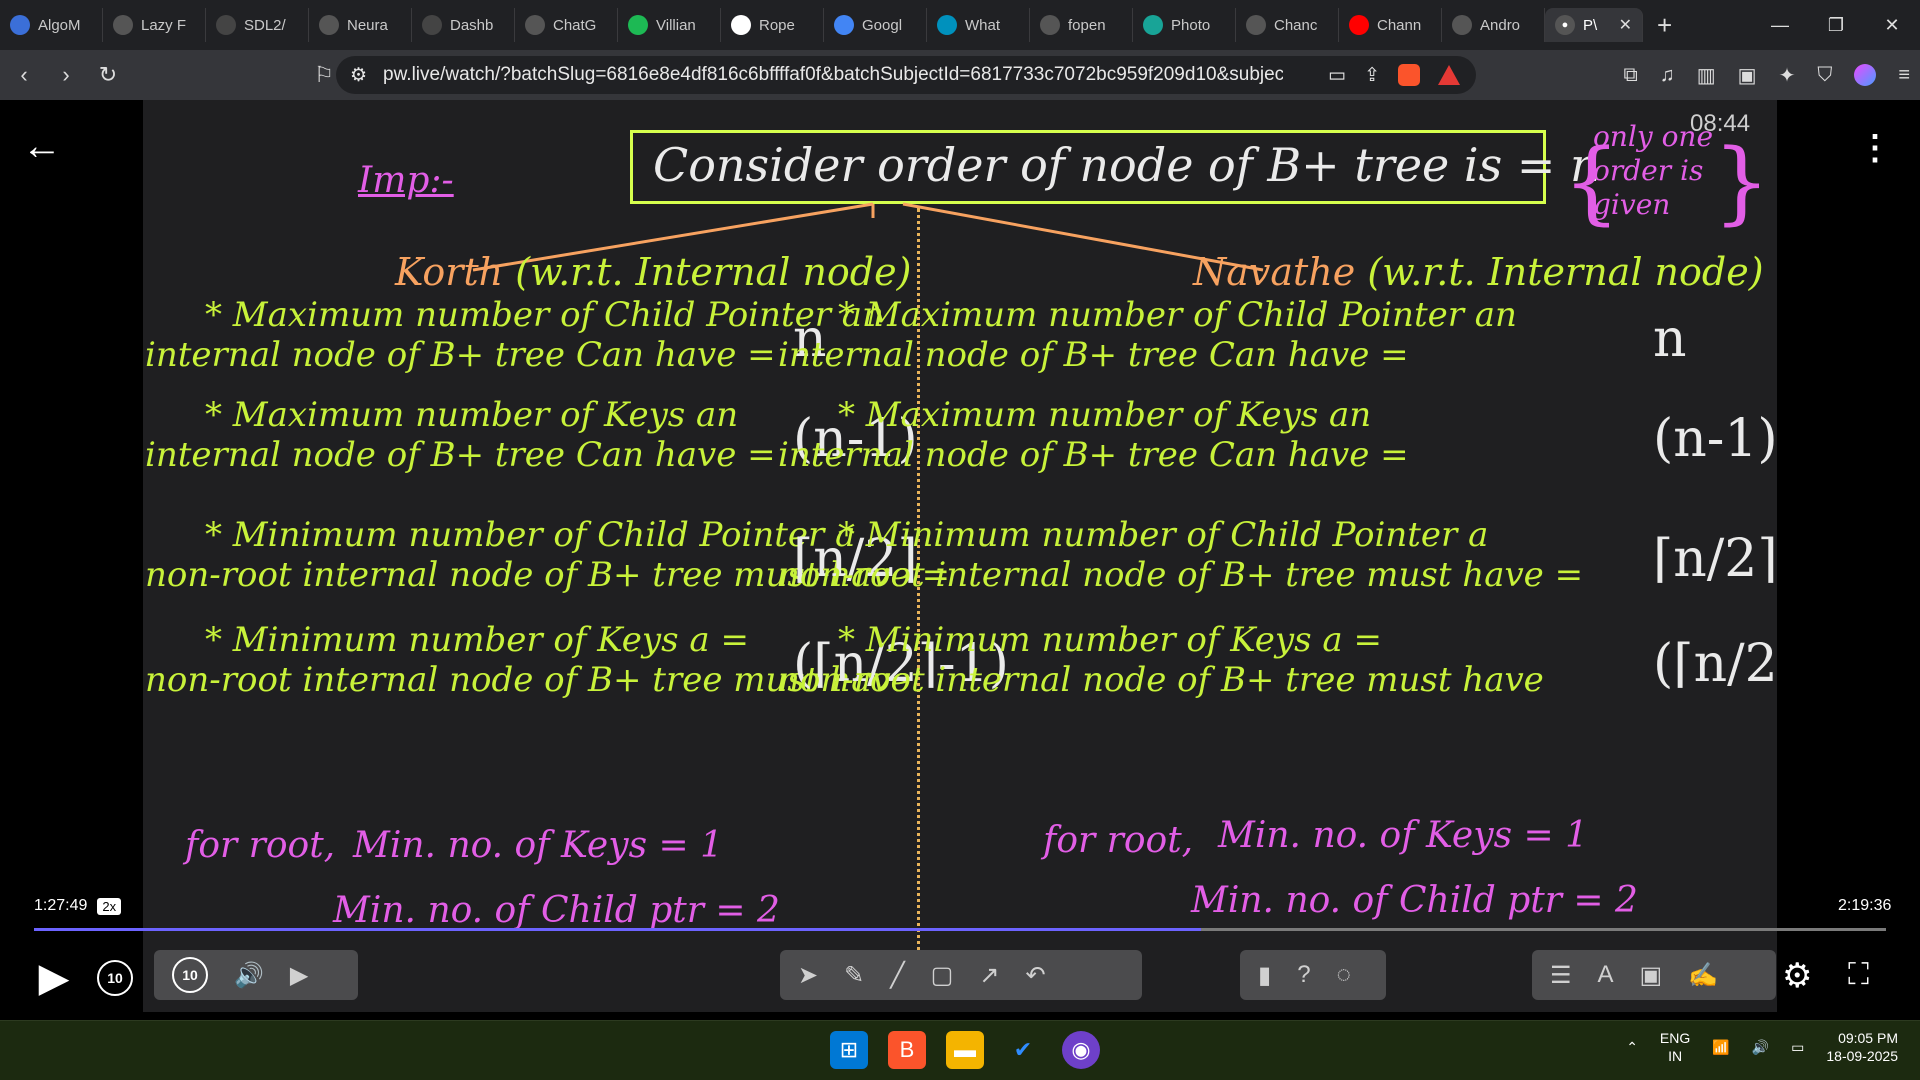 The height and width of the screenshot is (1080, 1920). What do you see at coordinates (1565, 25) in the screenshot?
I see `pw-icon: ●` at bounding box center [1565, 25].